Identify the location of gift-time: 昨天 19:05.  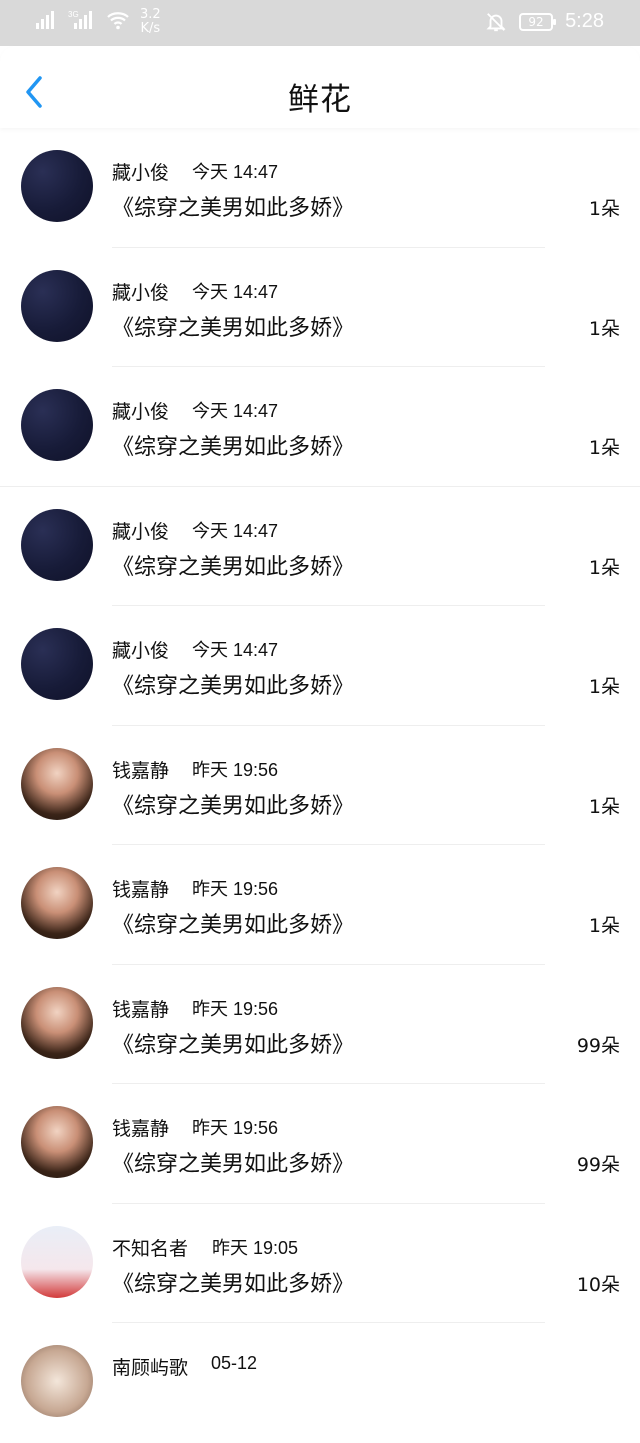
(255, 1247).